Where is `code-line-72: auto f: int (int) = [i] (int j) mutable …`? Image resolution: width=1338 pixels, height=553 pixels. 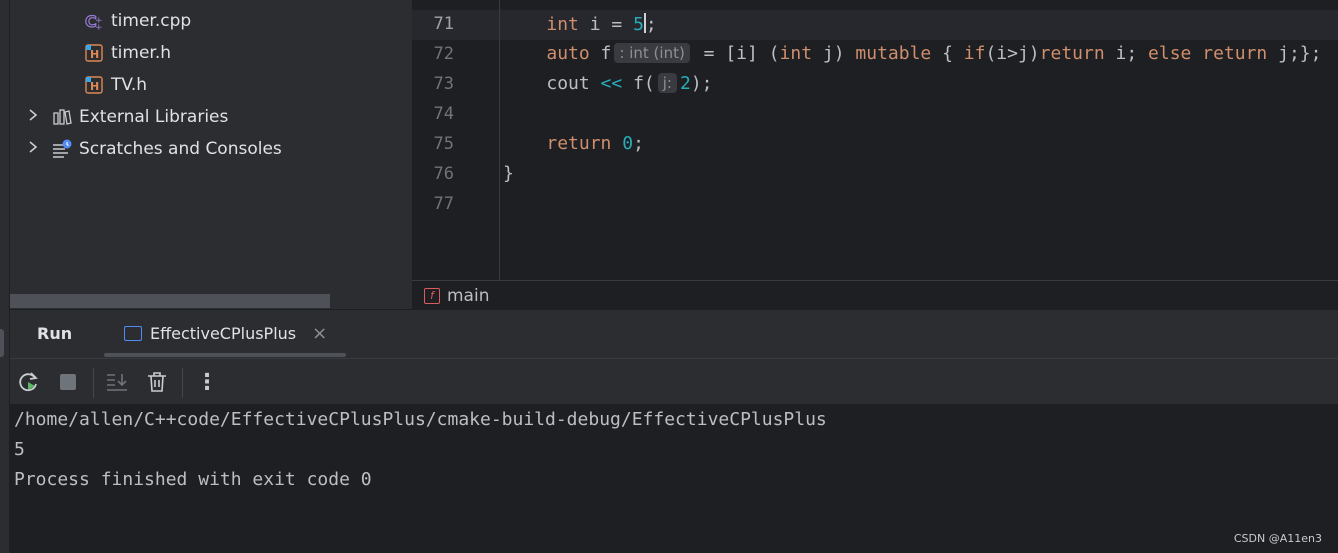
code-line-72: auto f: int (int) = [i] (int j) mutable … is located at coordinates (934, 53).